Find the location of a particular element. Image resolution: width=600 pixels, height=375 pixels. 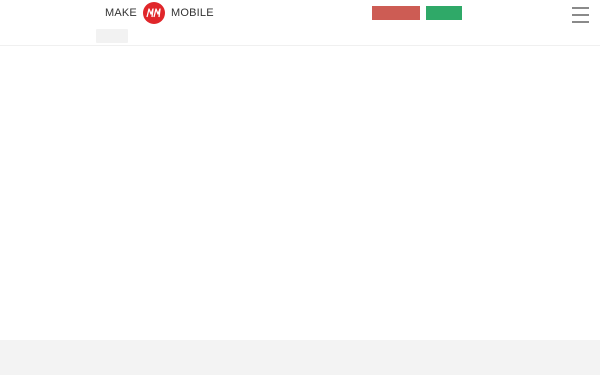

green-header-button is located at coordinates (444, 13).